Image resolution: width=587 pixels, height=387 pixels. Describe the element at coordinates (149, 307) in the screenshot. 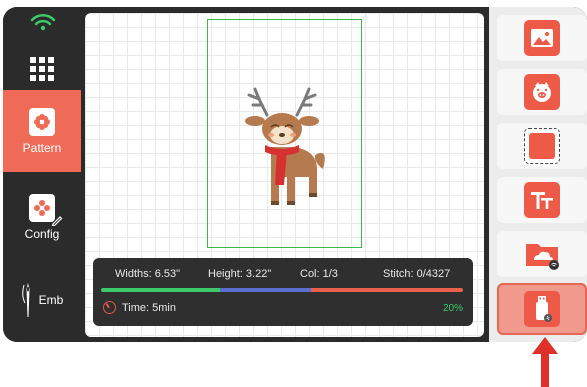

I see `time-remaining: Time: 5min` at that location.